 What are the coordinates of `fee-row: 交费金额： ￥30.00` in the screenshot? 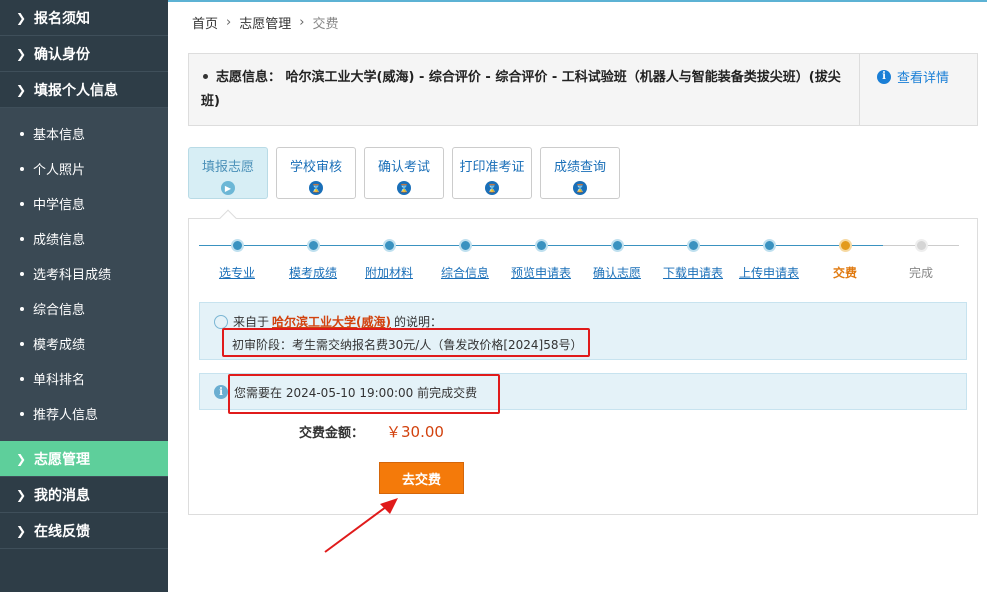 It's located at (371, 431).